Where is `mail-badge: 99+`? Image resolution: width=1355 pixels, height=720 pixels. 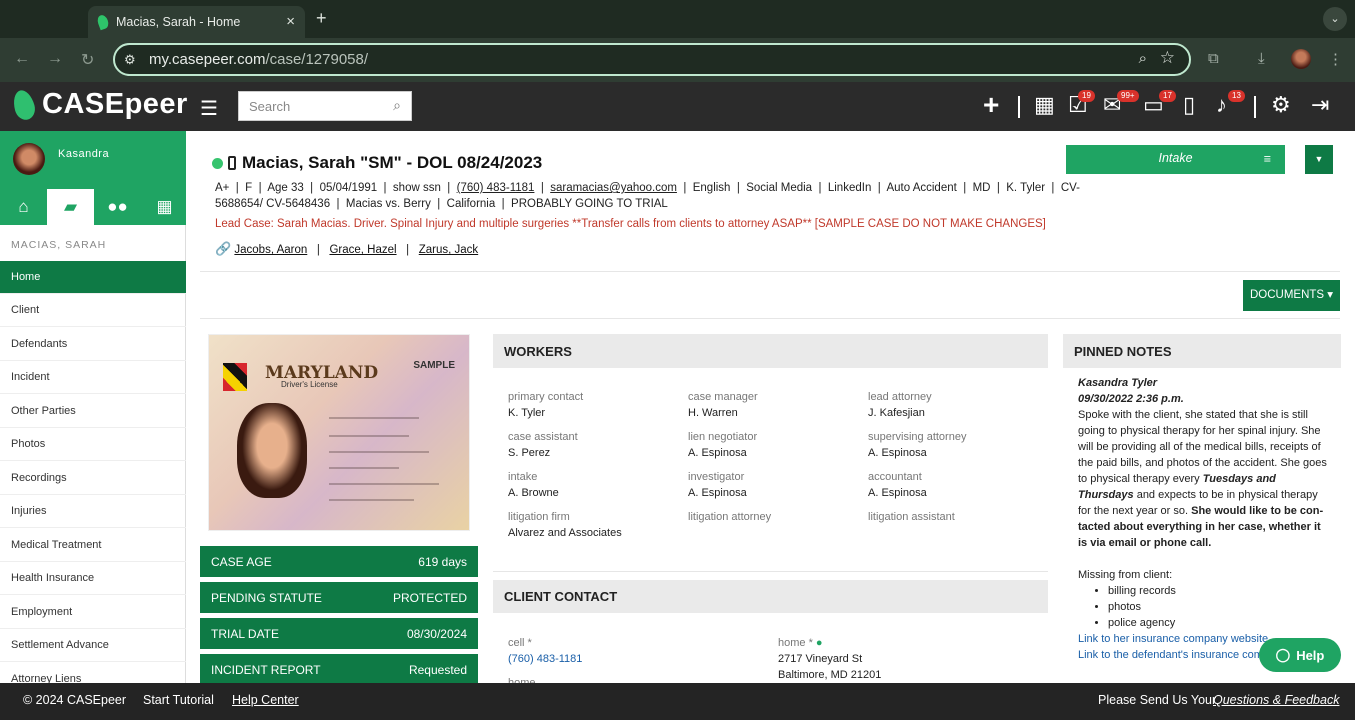
mail-badge: 99+ is located at coordinates (1128, 96).